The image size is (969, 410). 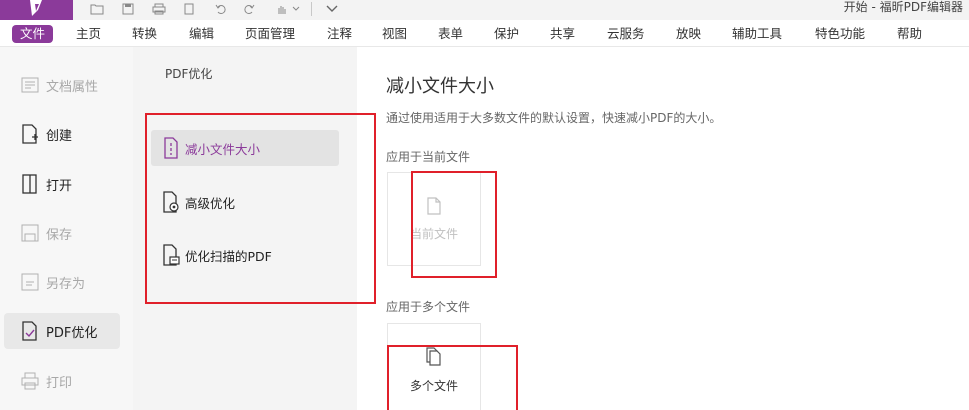 What do you see at coordinates (30, 381) in the screenshot?
I see `print-icon` at bounding box center [30, 381].